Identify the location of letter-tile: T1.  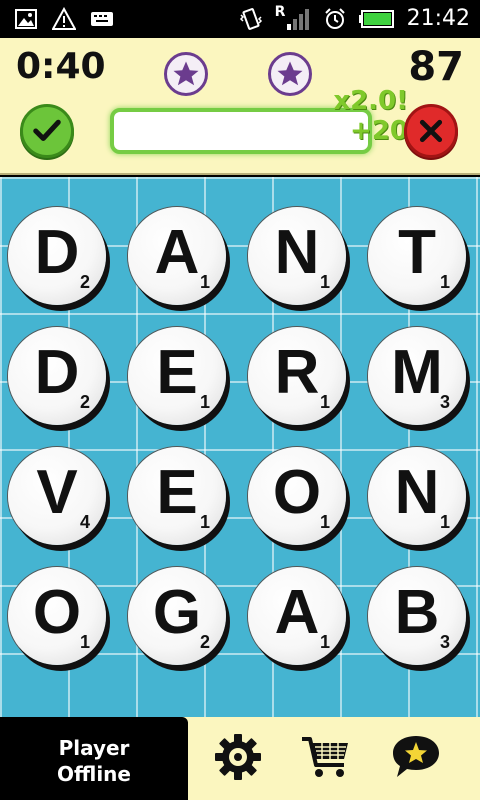
(417, 256).